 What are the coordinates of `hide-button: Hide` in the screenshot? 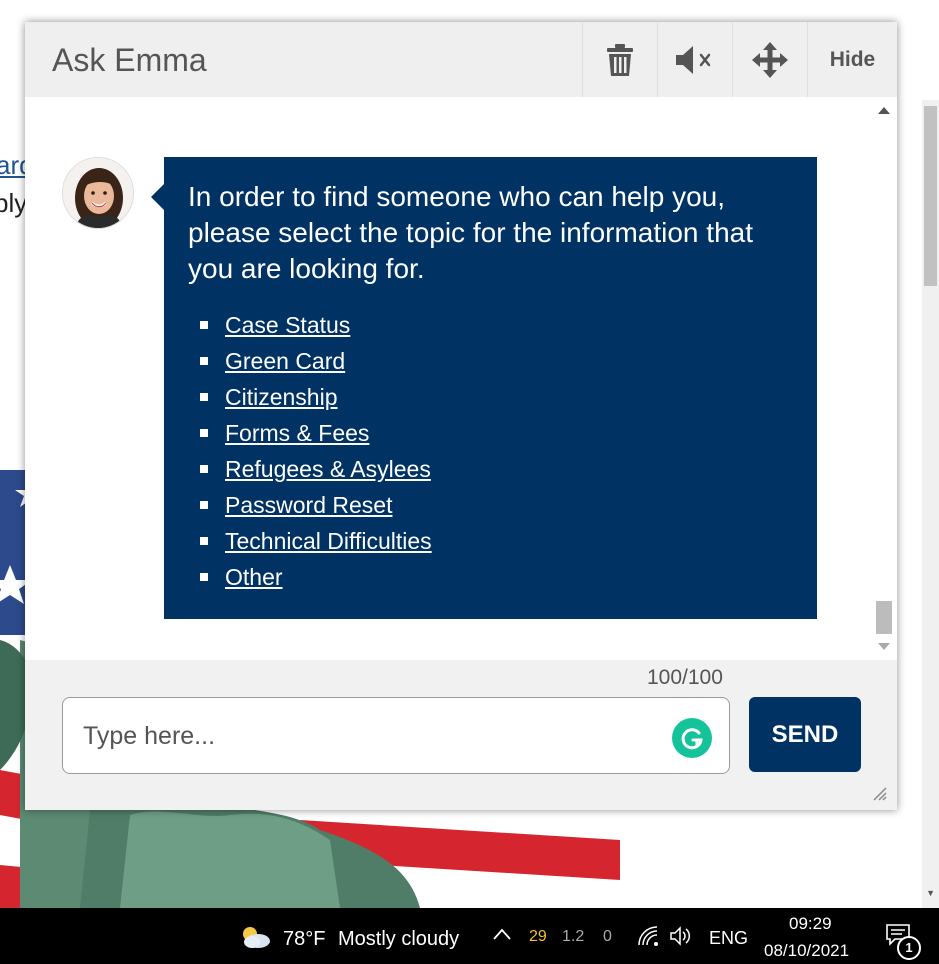 It's located at (852, 59).